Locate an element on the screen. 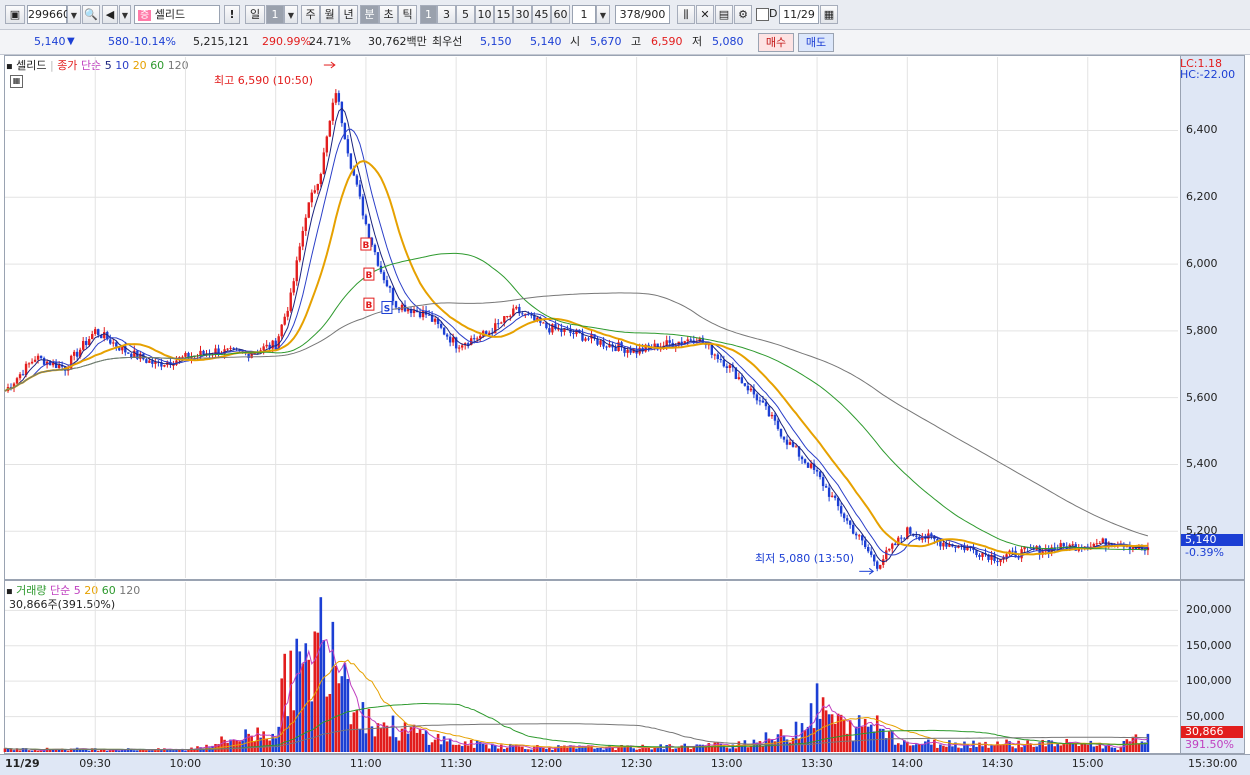 Image resolution: width=1250 pixels, height=775 pixels. price-tick: 6,200 is located at coordinates (1202, 197).